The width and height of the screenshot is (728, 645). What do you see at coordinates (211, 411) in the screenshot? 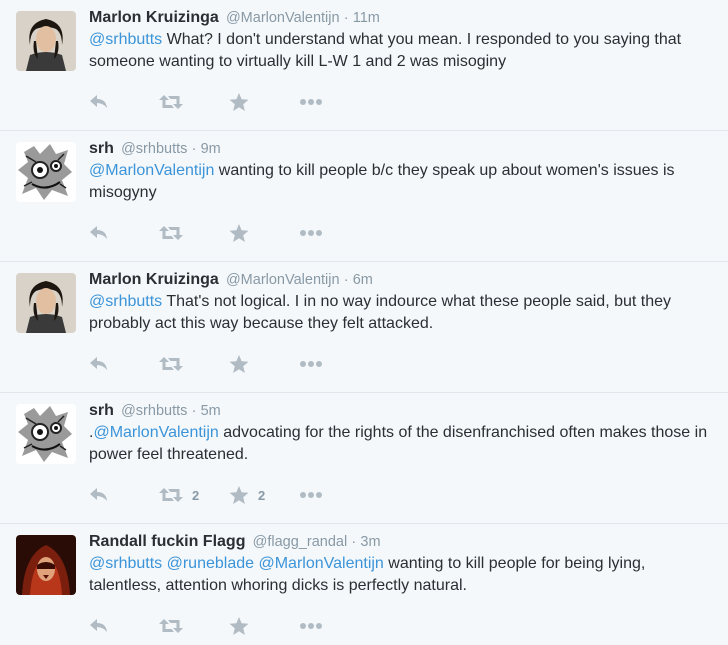
I see `timestamp: 5m` at bounding box center [211, 411].